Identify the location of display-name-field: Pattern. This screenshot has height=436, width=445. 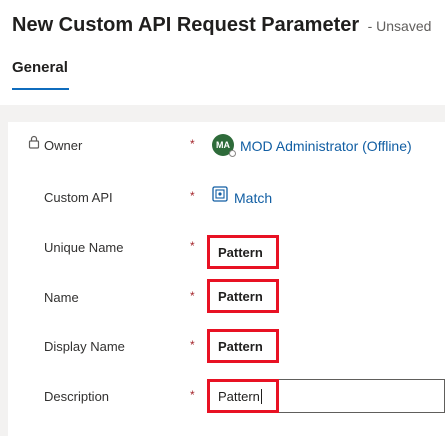
(243, 346).